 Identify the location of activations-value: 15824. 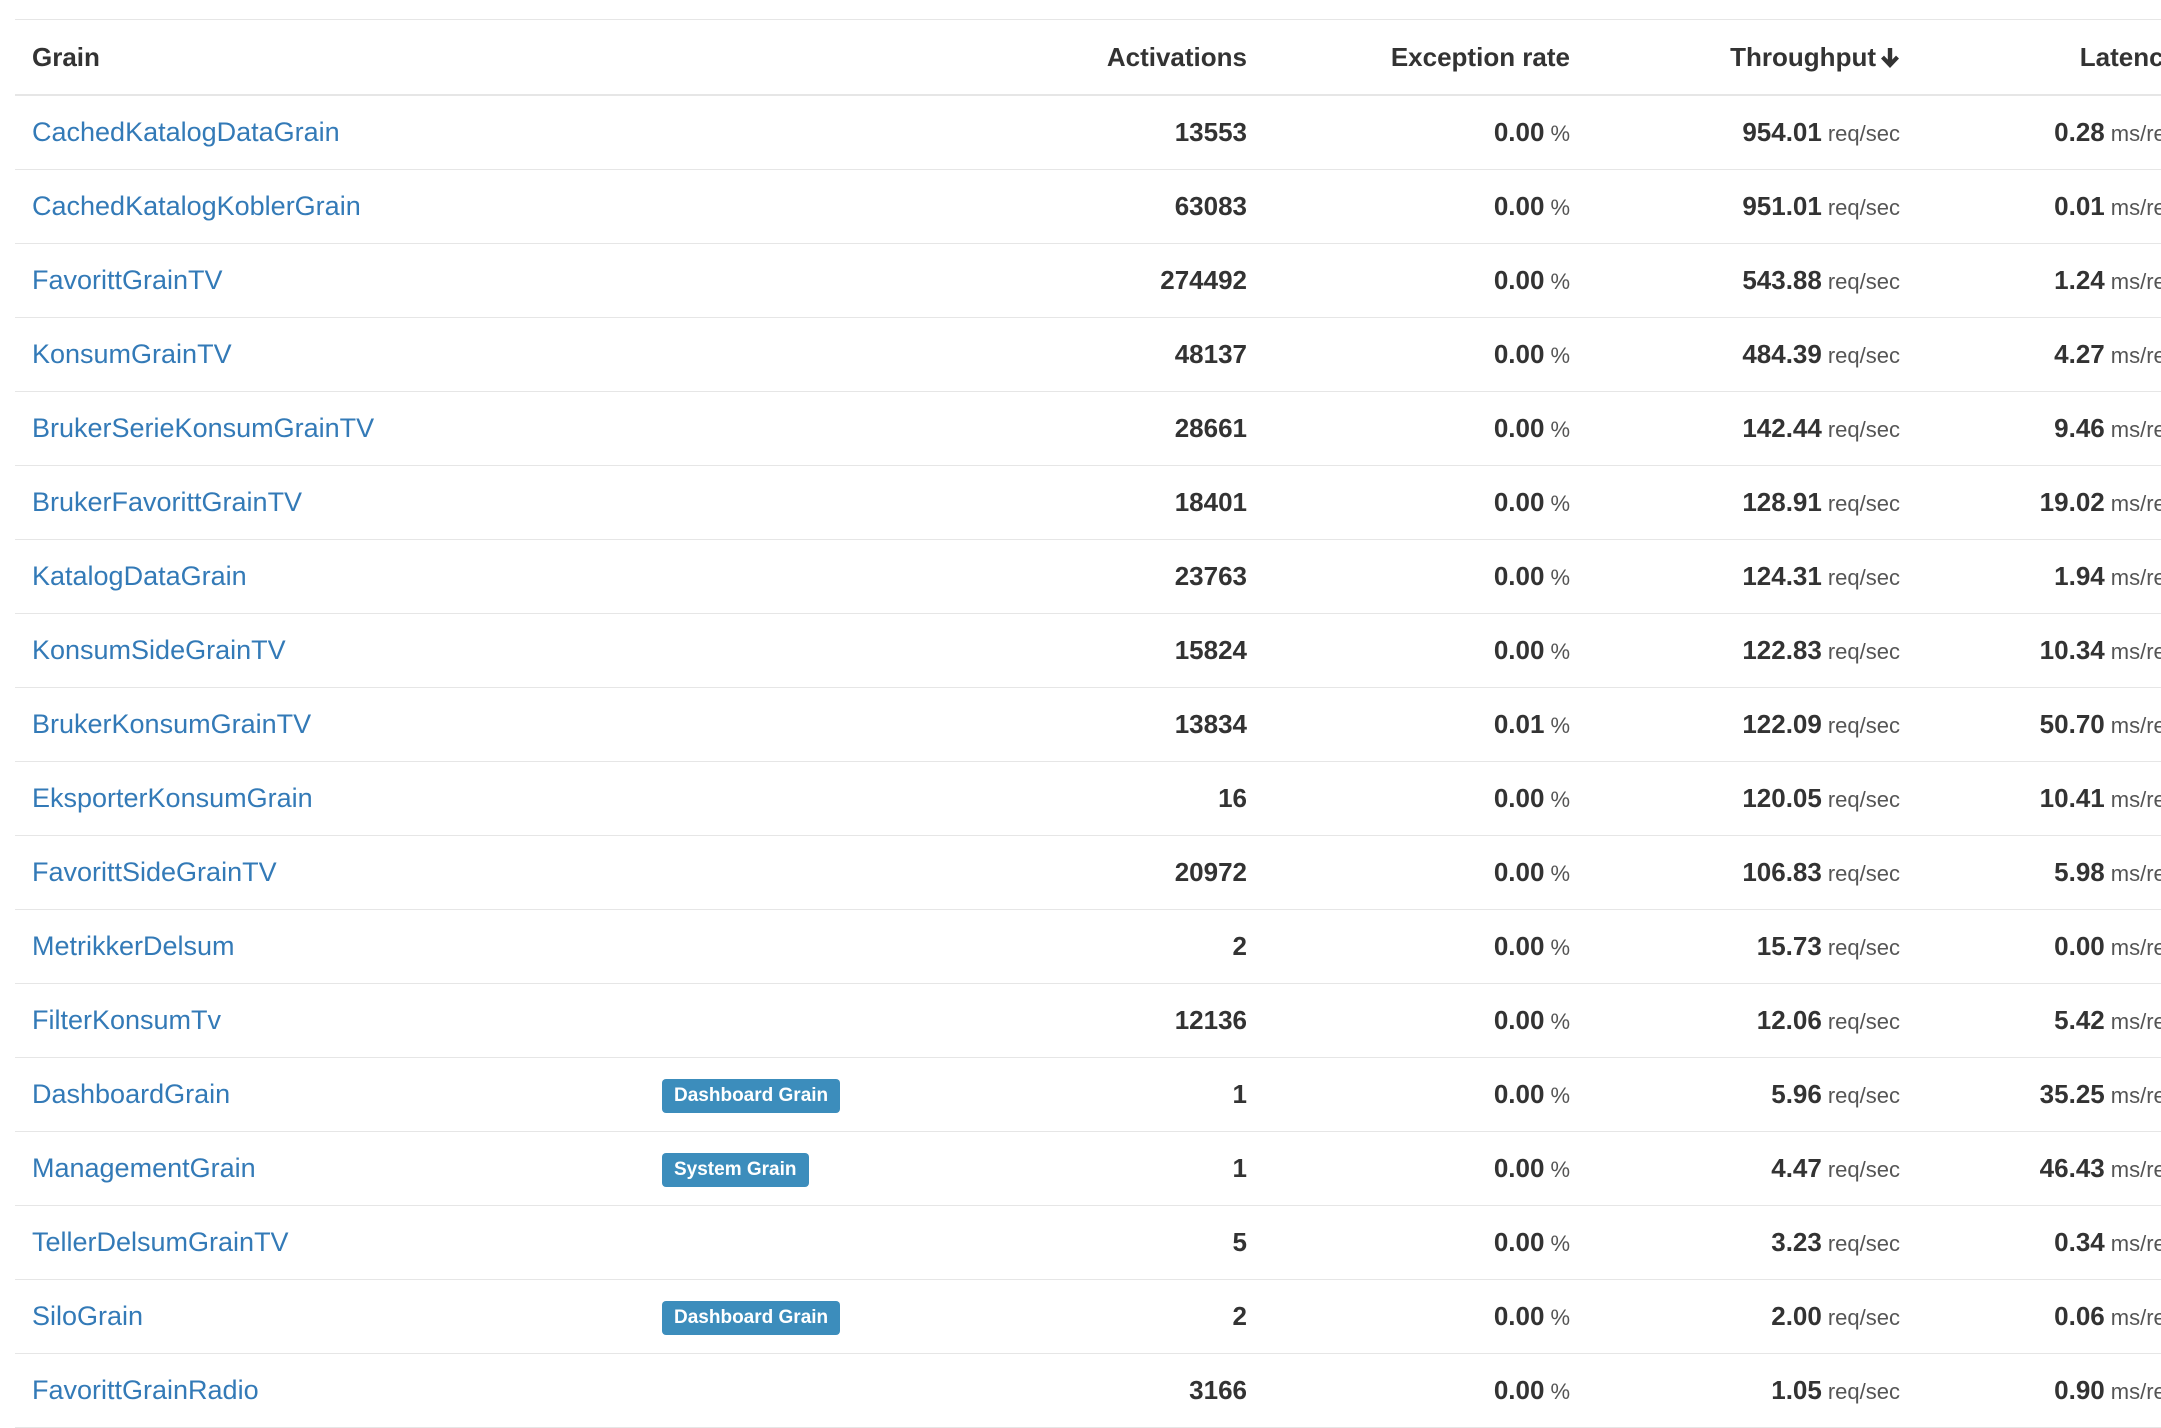
(1210, 650).